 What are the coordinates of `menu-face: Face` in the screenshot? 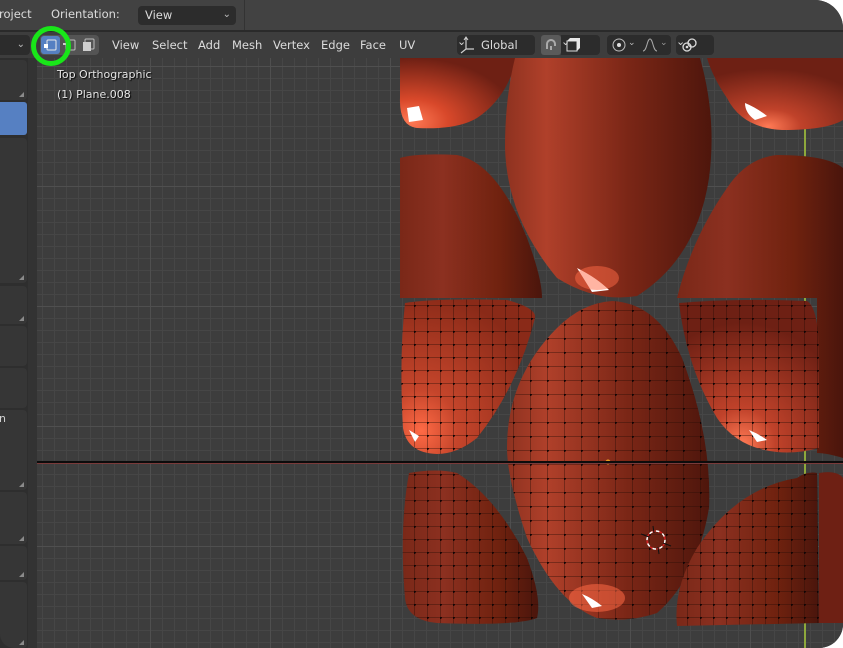 It's located at (373, 45).